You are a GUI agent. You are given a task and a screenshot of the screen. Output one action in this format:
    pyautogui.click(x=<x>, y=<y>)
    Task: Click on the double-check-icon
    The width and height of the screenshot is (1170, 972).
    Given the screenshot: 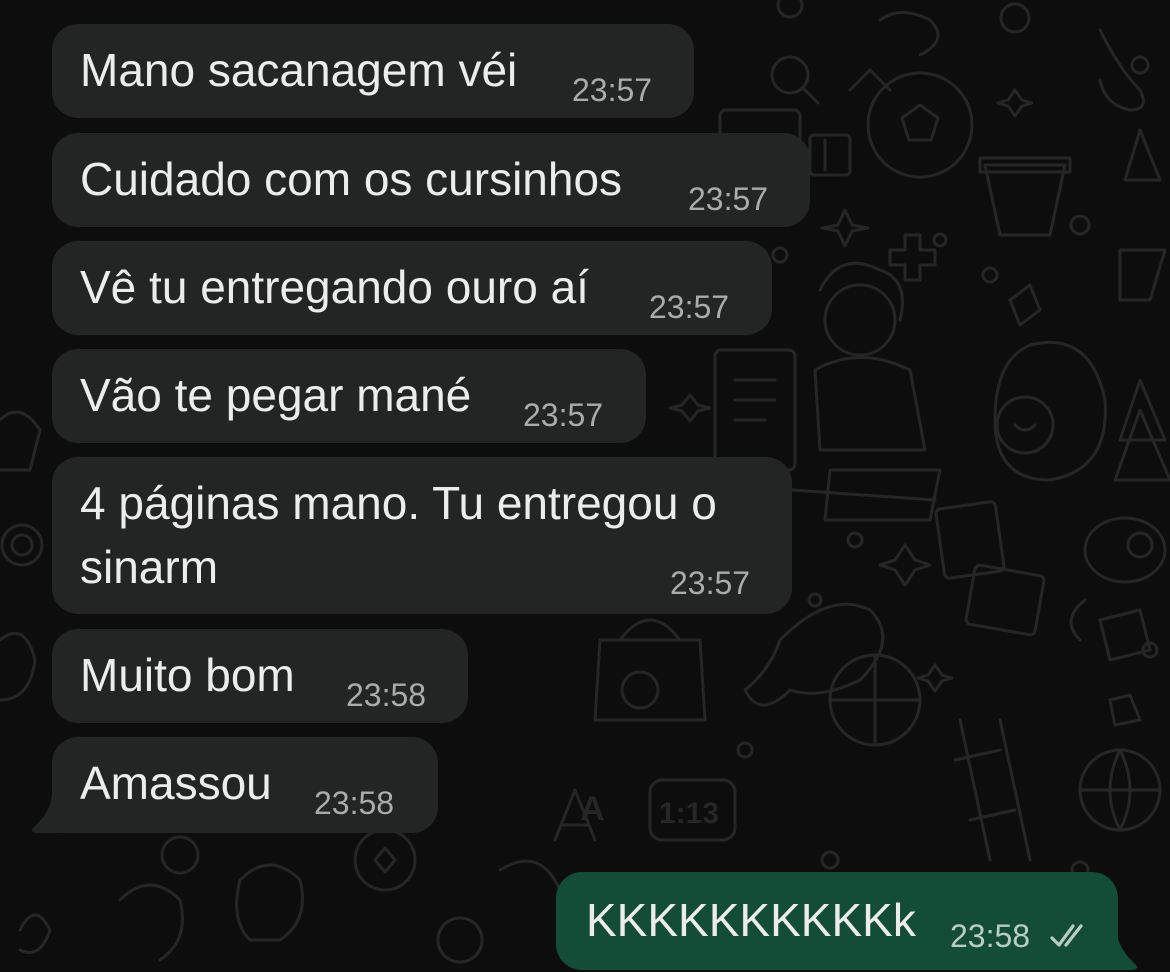 What is the action you would take?
    pyautogui.click(x=1066, y=935)
    